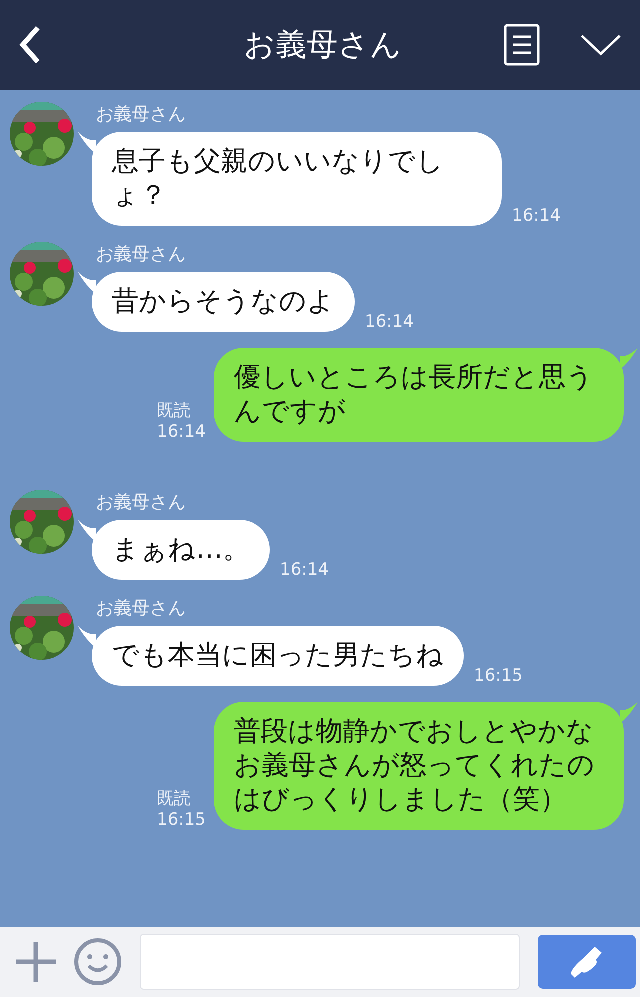  I want to click on message-bubble: 息子も父親のいいなりでしょ？, so click(297, 179).